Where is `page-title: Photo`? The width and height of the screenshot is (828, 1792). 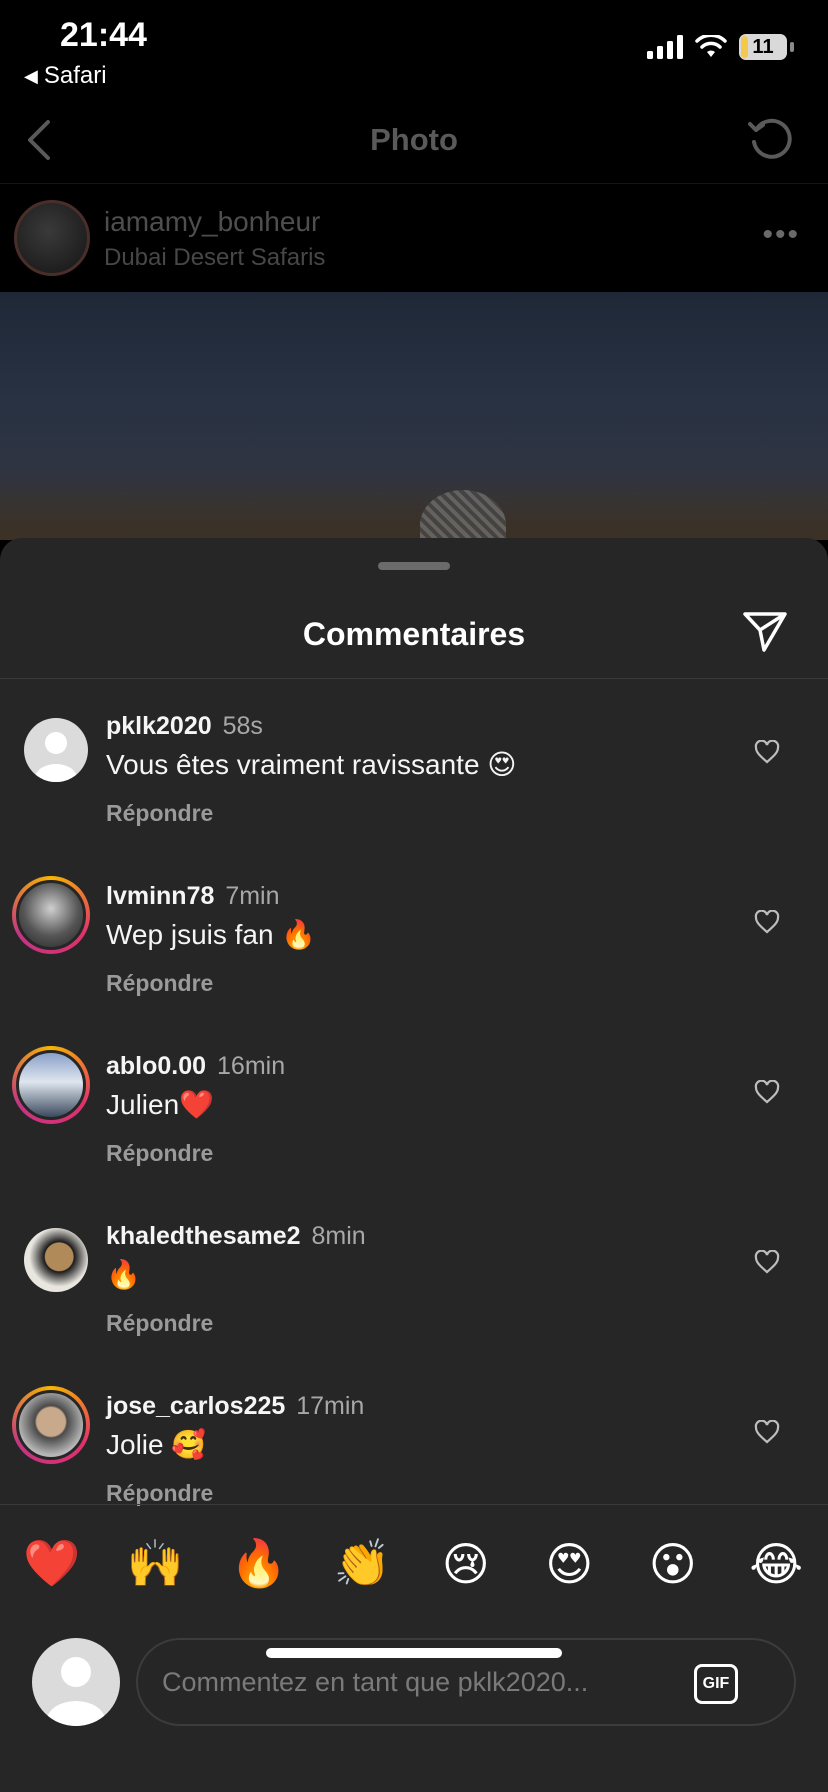 page-title: Photo is located at coordinates (414, 139).